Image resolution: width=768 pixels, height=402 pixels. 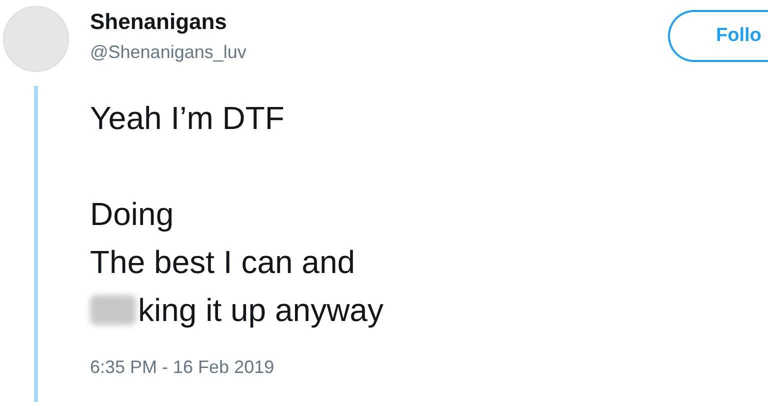 I want to click on tweet-text-line: Doing, so click(x=132, y=214).